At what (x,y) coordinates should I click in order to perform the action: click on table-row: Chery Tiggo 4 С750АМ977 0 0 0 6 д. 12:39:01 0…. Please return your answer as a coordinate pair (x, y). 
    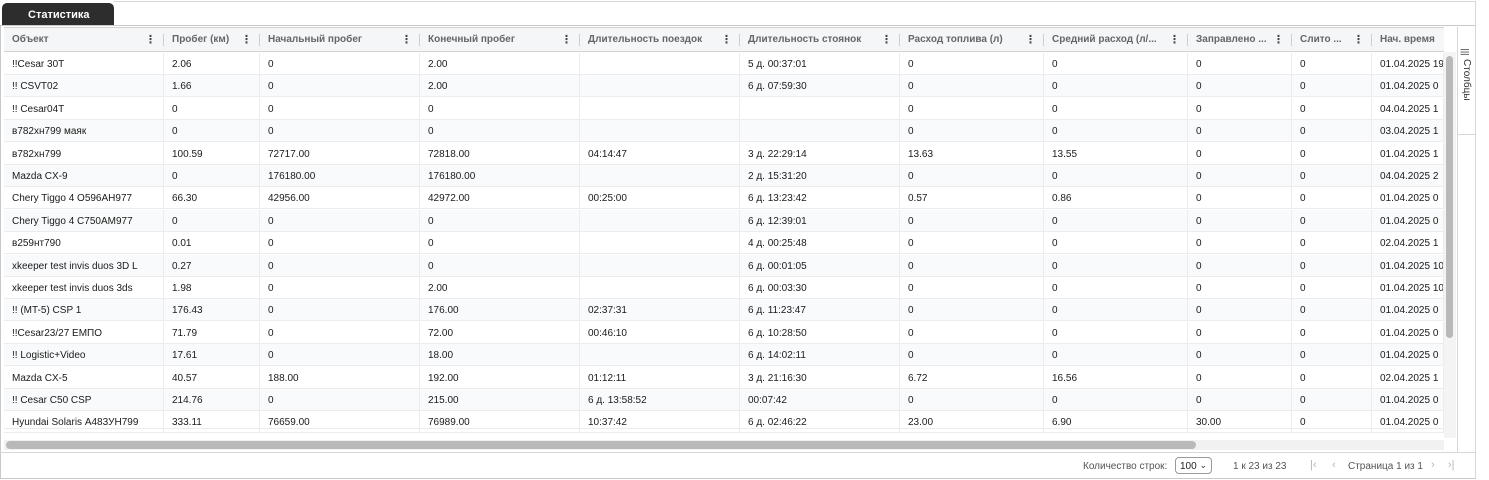
    Looking at the image, I should click on (724, 220).